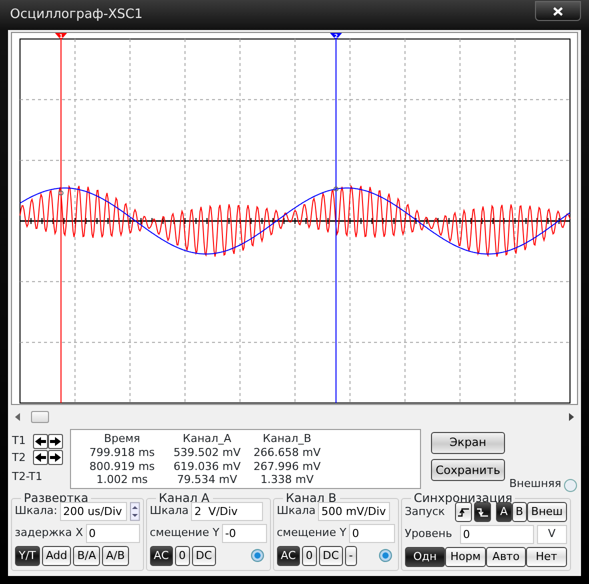 The width and height of the screenshot is (589, 584). Describe the element at coordinates (49, 533) in the screenshot. I see `field-label: задержка X` at that location.